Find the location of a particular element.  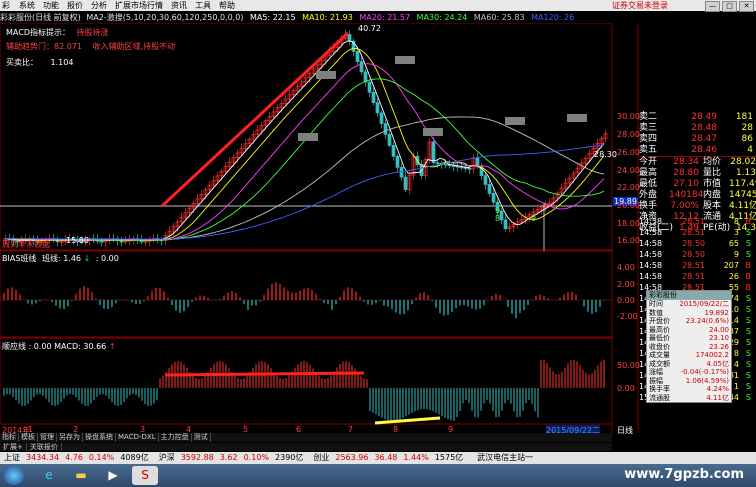

indicator-tab: 测试 is located at coordinates (201, 437).